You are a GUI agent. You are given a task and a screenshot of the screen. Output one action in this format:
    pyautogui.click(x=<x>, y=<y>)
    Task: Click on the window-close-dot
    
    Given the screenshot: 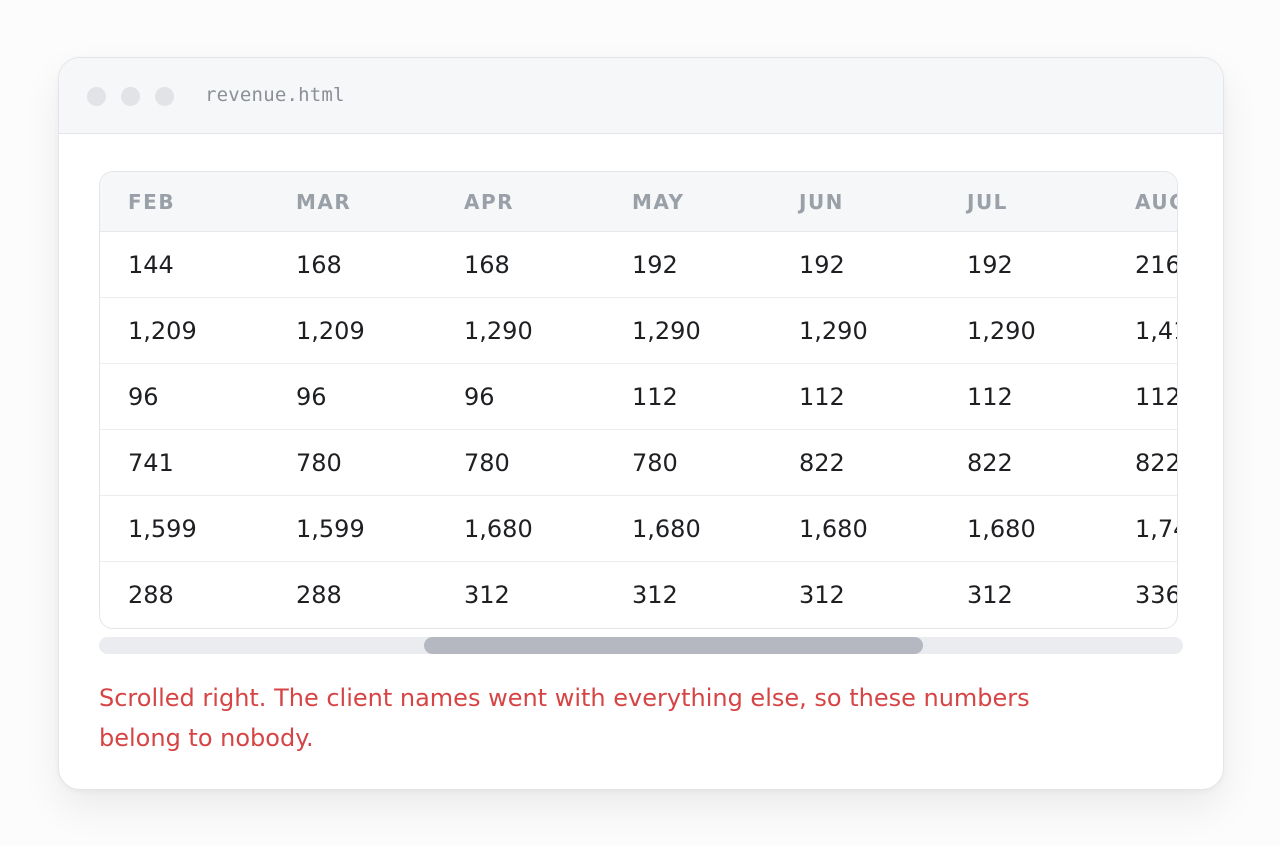 What is the action you would take?
    pyautogui.click(x=96, y=96)
    